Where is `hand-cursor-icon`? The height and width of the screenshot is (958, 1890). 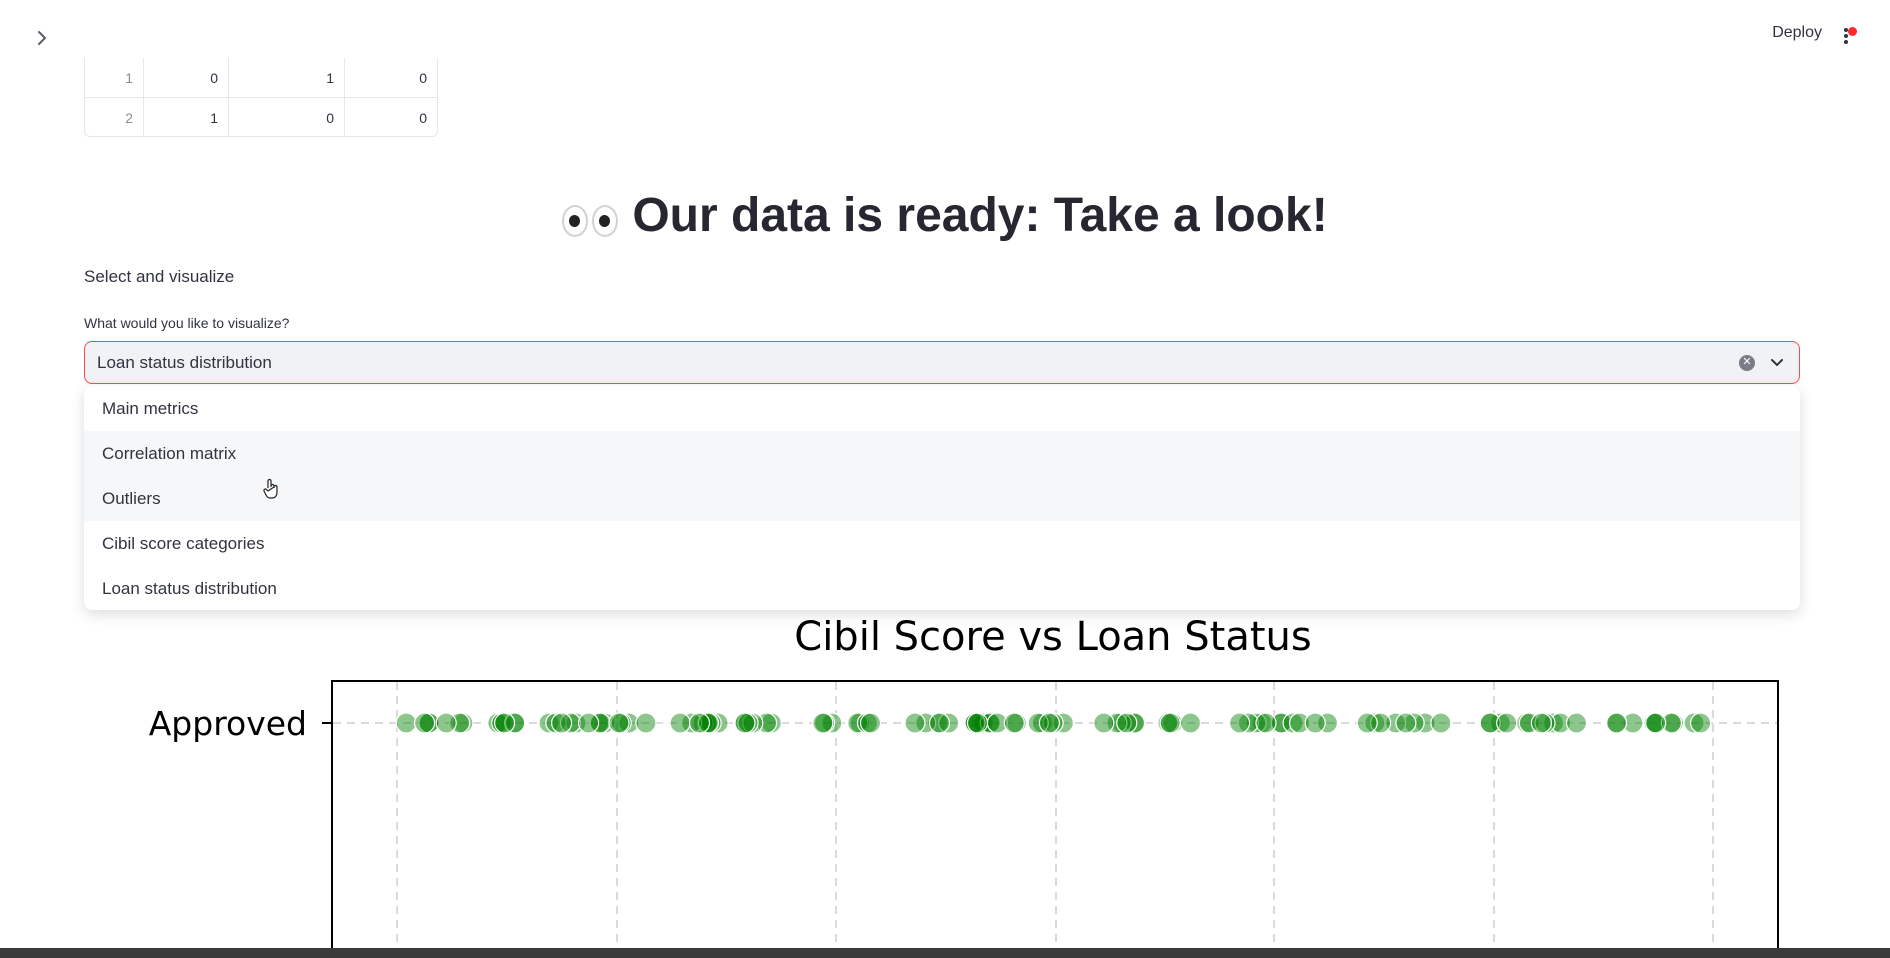
hand-cursor-icon is located at coordinates (270, 488).